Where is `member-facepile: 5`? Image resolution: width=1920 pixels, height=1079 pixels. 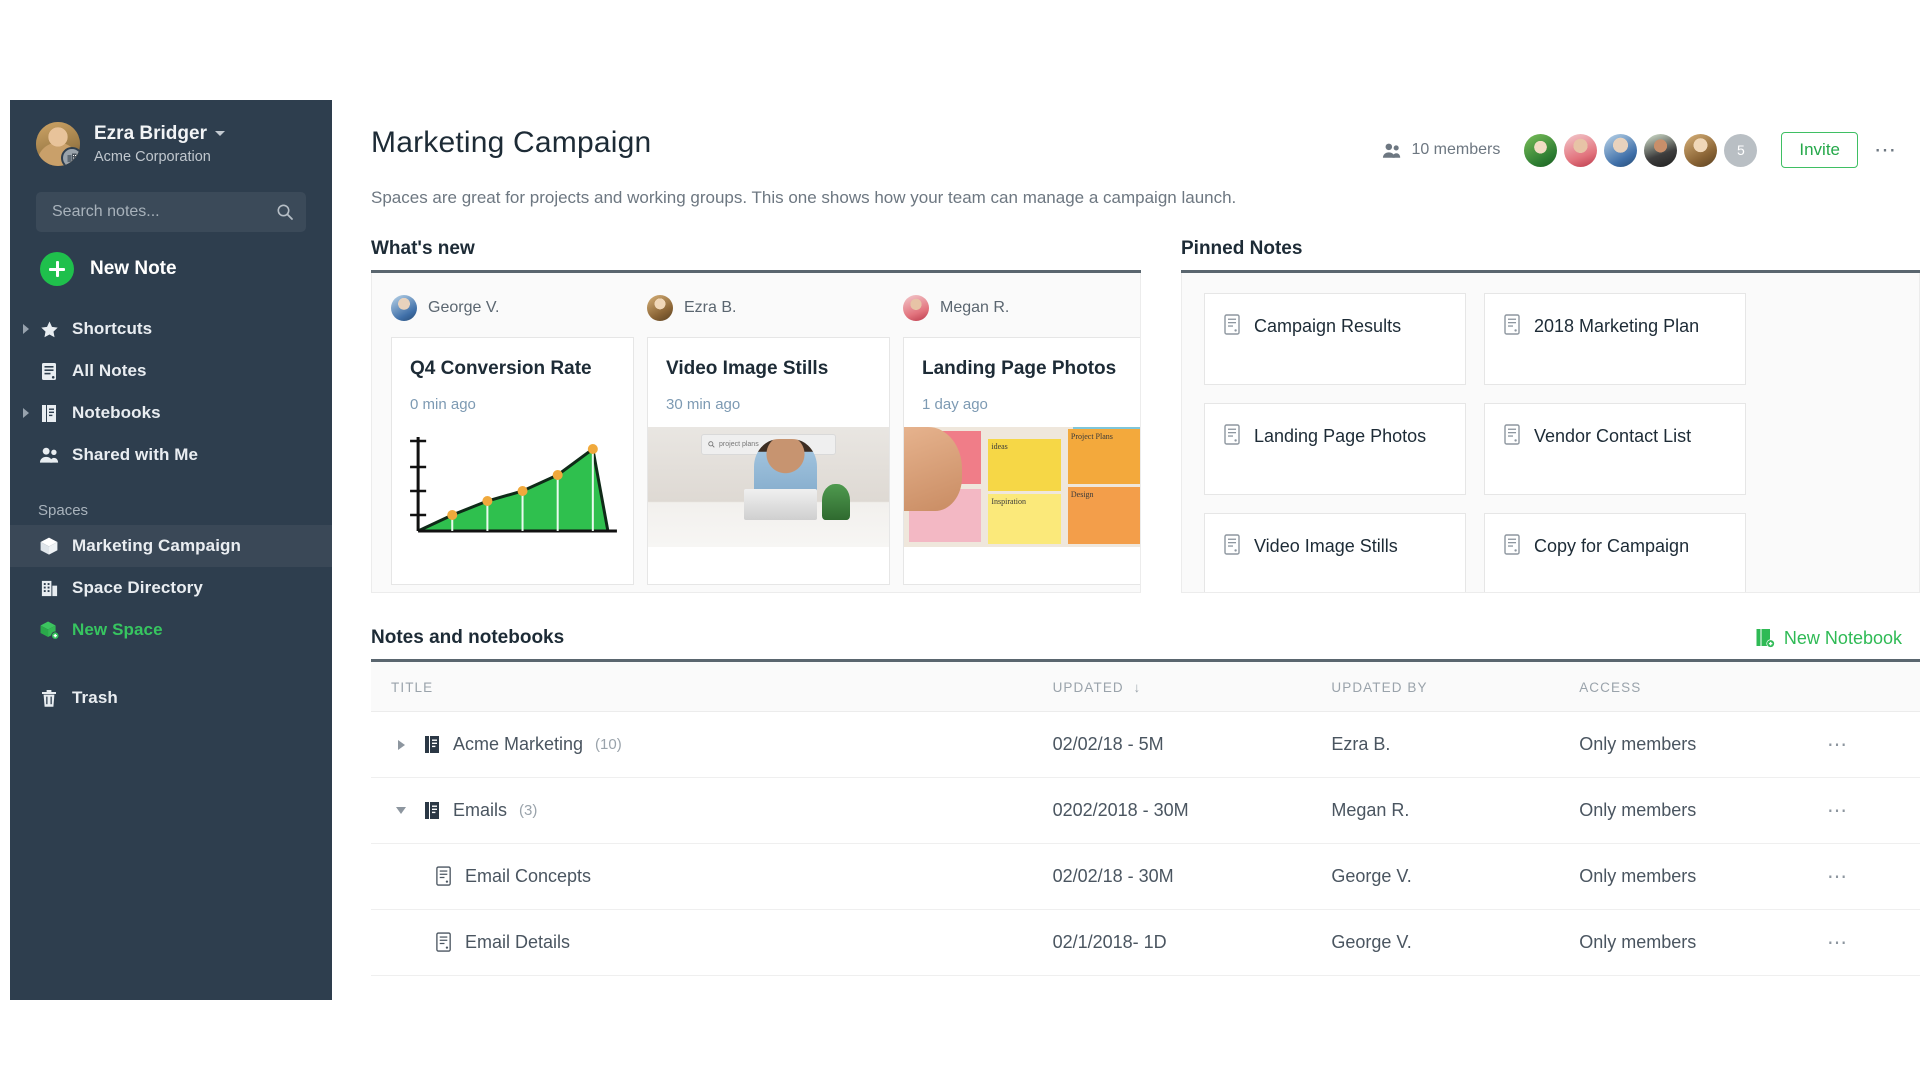 member-facepile: 5 is located at coordinates (1641, 150).